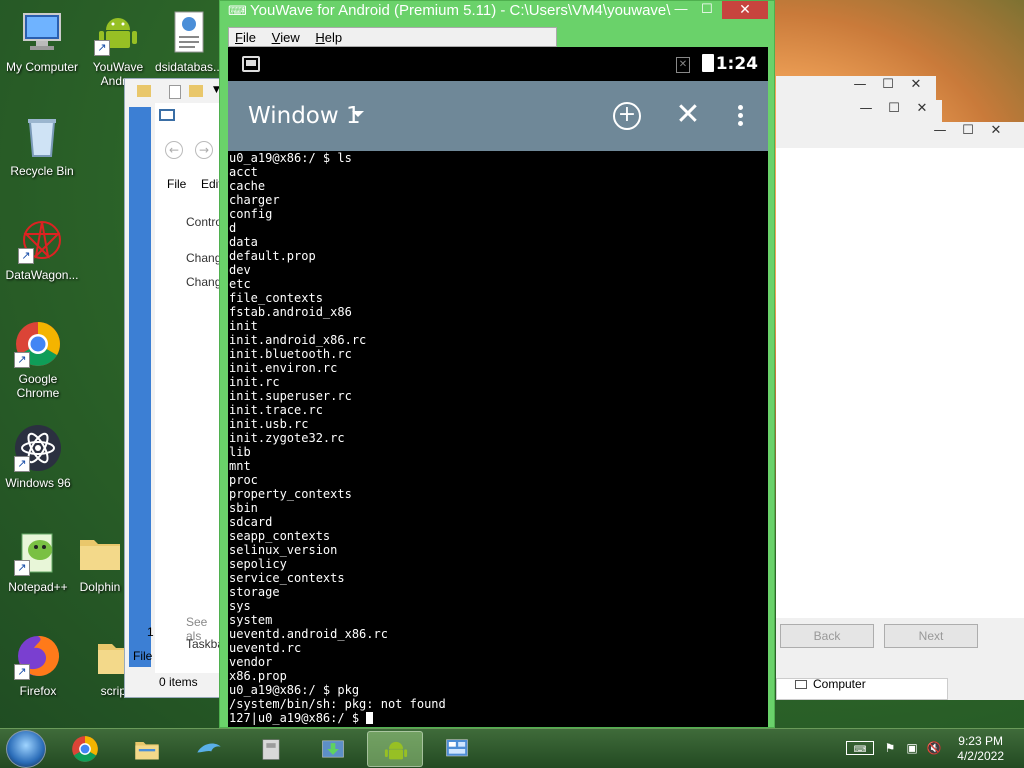 Image resolution: width=1024 pixels, height=768 pixels. What do you see at coordinates (265, 648) in the screenshot?
I see `terminal-line: ueventd.rc` at bounding box center [265, 648].